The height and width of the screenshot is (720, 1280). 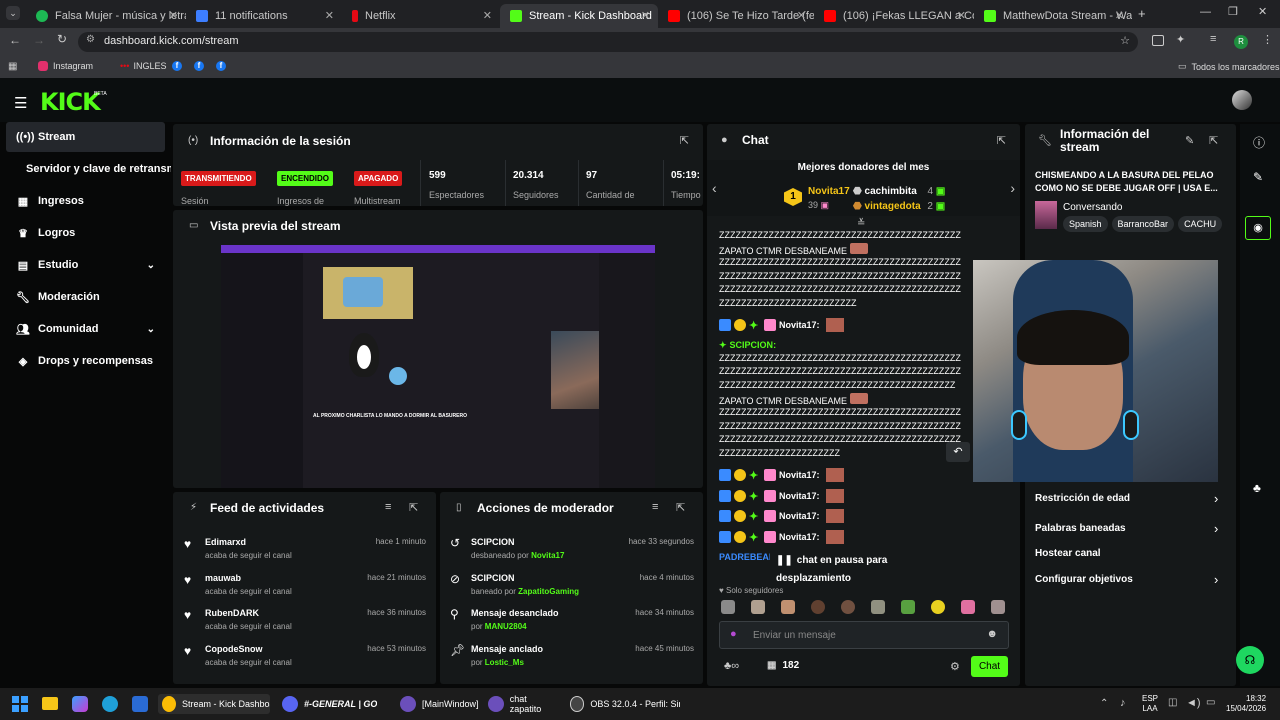 What do you see at coordinates (1250, 660) in the screenshot?
I see `support-headset-icon: ☊` at bounding box center [1250, 660].